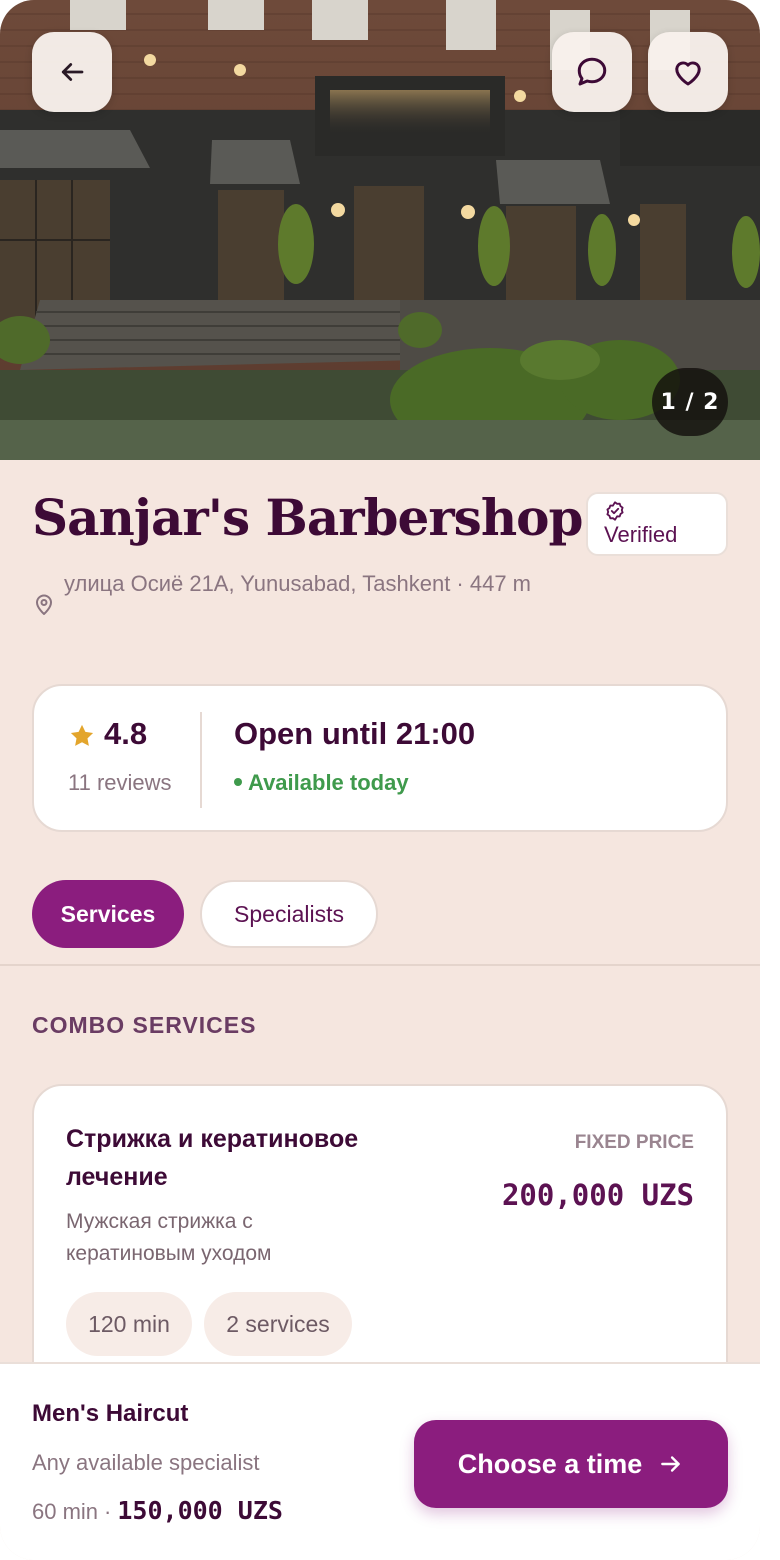 Image resolution: width=780 pixels, height=1560 pixels. I want to click on chat-bubble-icon, so click(592, 71).